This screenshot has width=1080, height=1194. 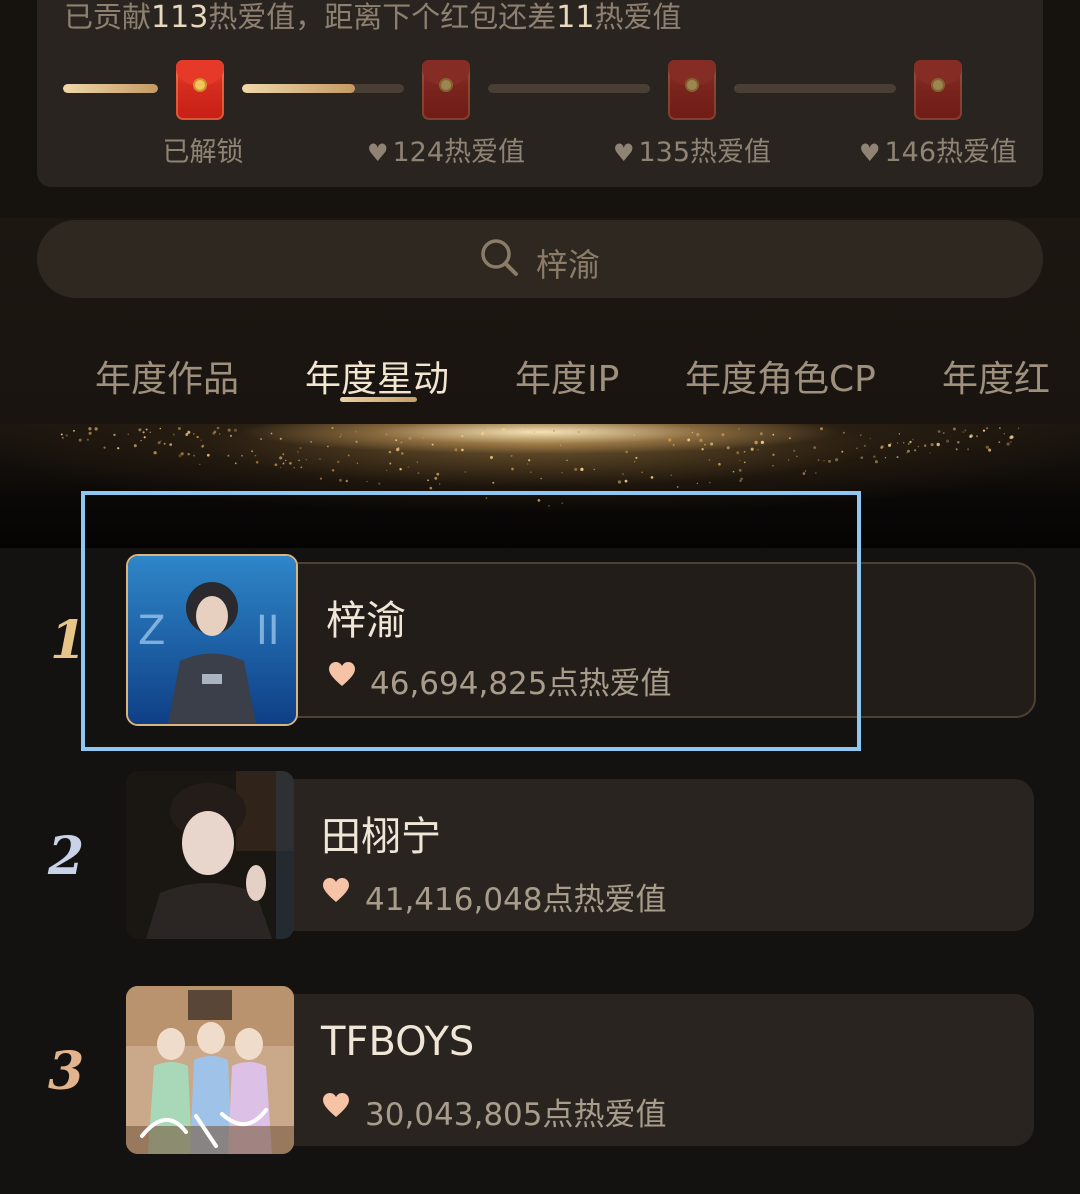 I want to click on tab-annual-character-cp: 年度角色CP, so click(x=780, y=376).